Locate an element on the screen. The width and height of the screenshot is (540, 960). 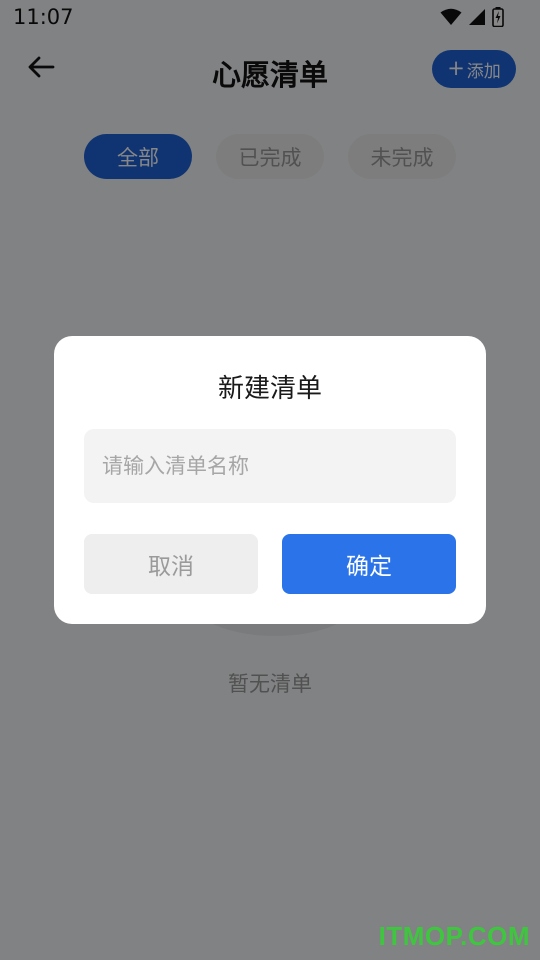
dialog-title: 新建清单 is located at coordinates (269, 389).